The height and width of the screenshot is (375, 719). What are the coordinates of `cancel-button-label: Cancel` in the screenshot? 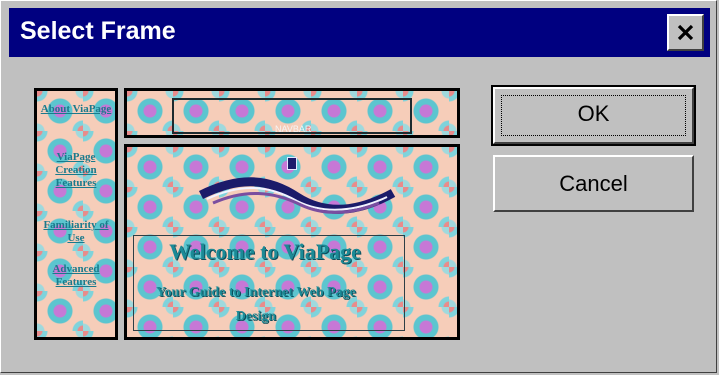 It's located at (593, 183).